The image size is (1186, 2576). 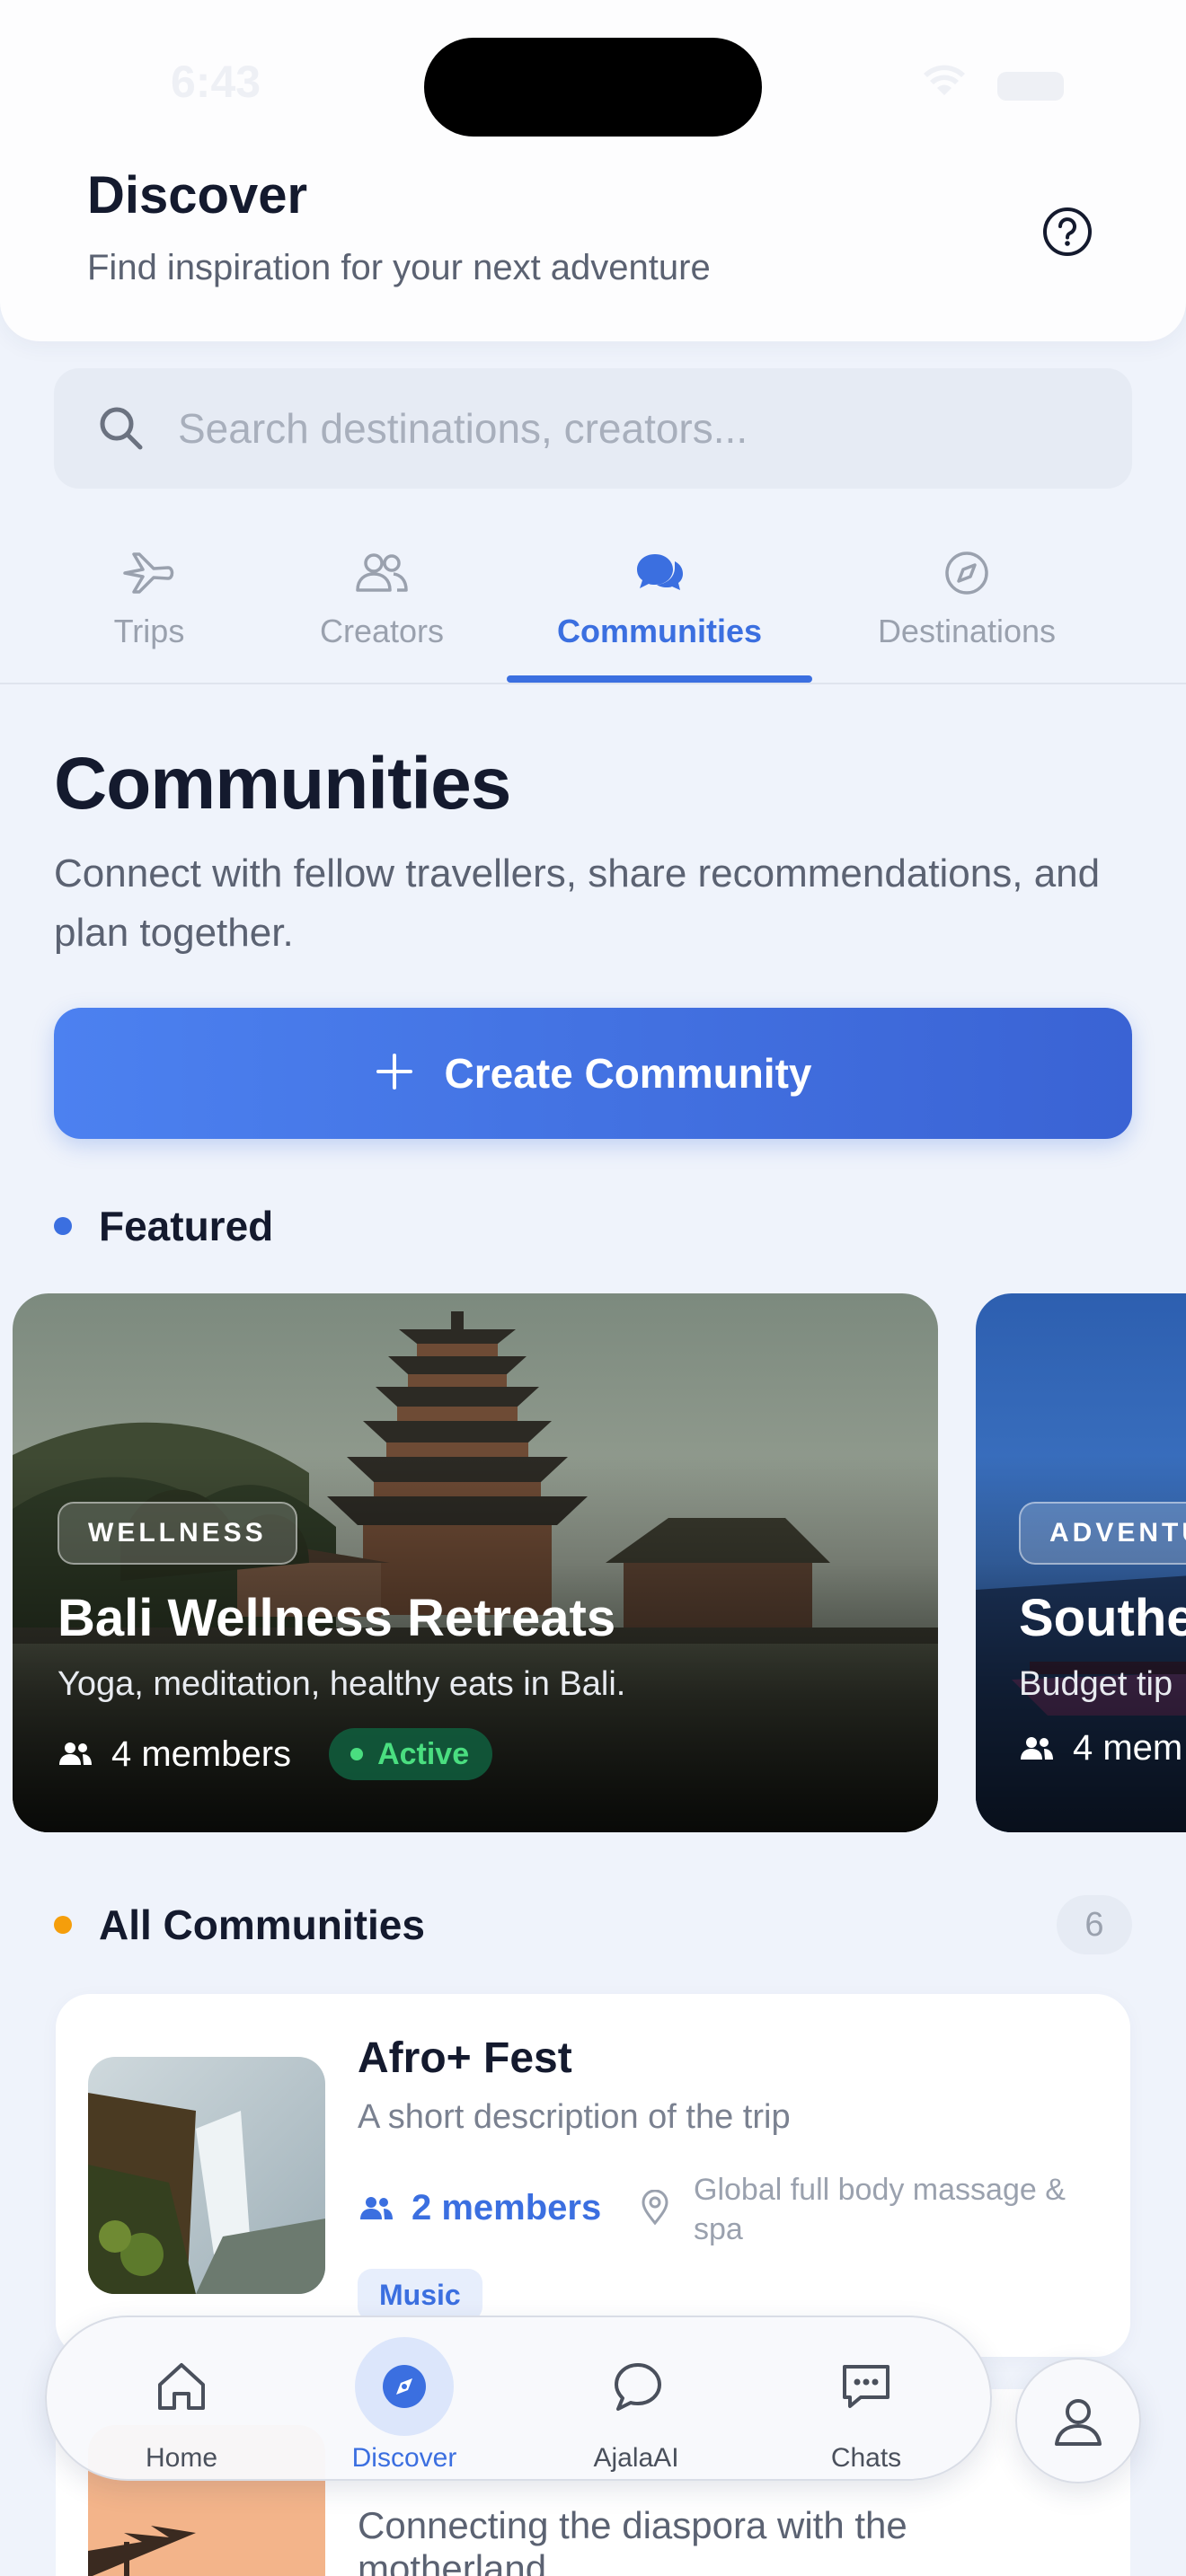 What do you see at coordinates (507, 2208) in the screenshot?
I see `member-count: 2 members` at bounding box center [507, 2208].